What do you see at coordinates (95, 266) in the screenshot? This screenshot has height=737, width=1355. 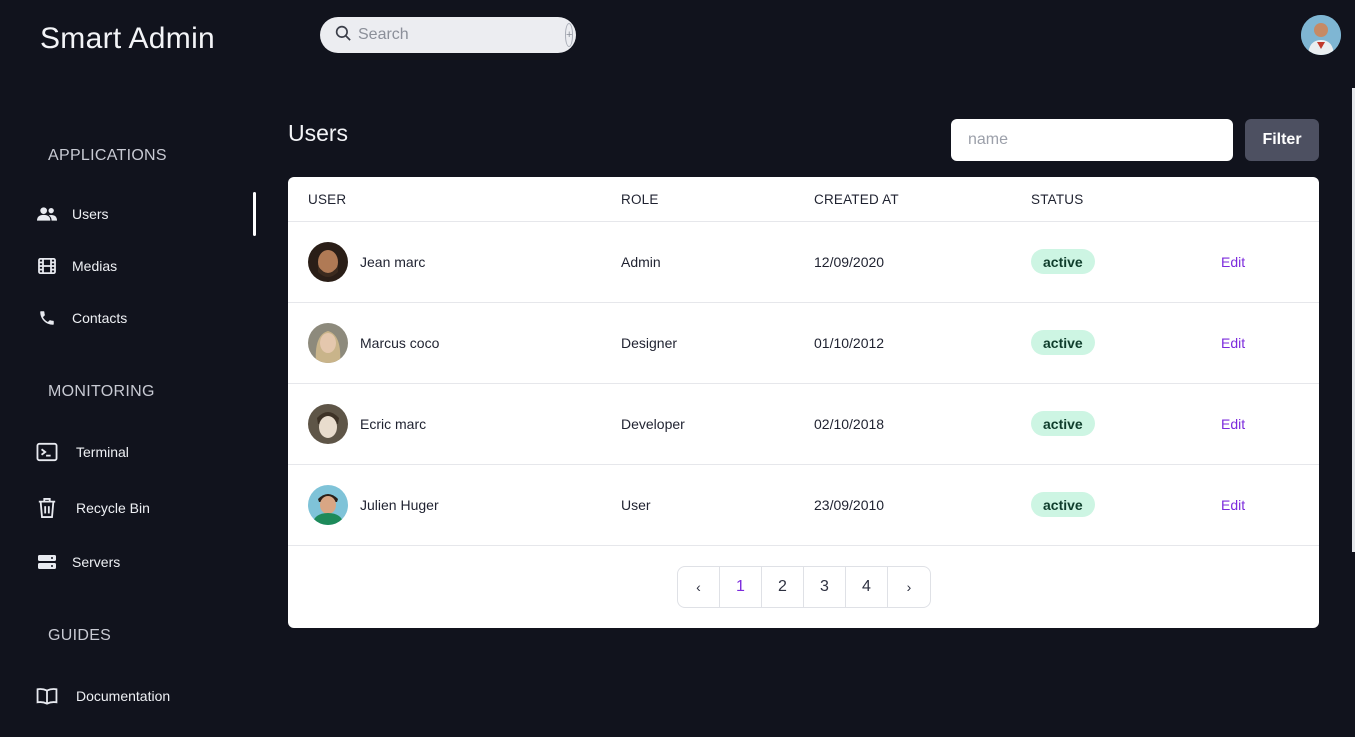 I see `sidebar-item-label: Medias` at bounding box center [95, 266].